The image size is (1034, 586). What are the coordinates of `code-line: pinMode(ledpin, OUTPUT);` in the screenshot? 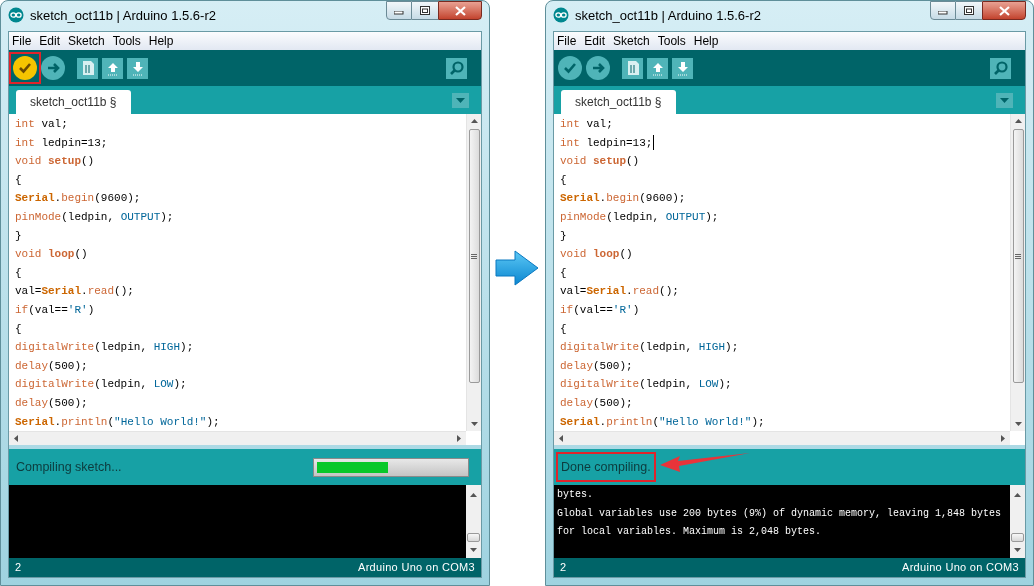 It's located at (639, 217).